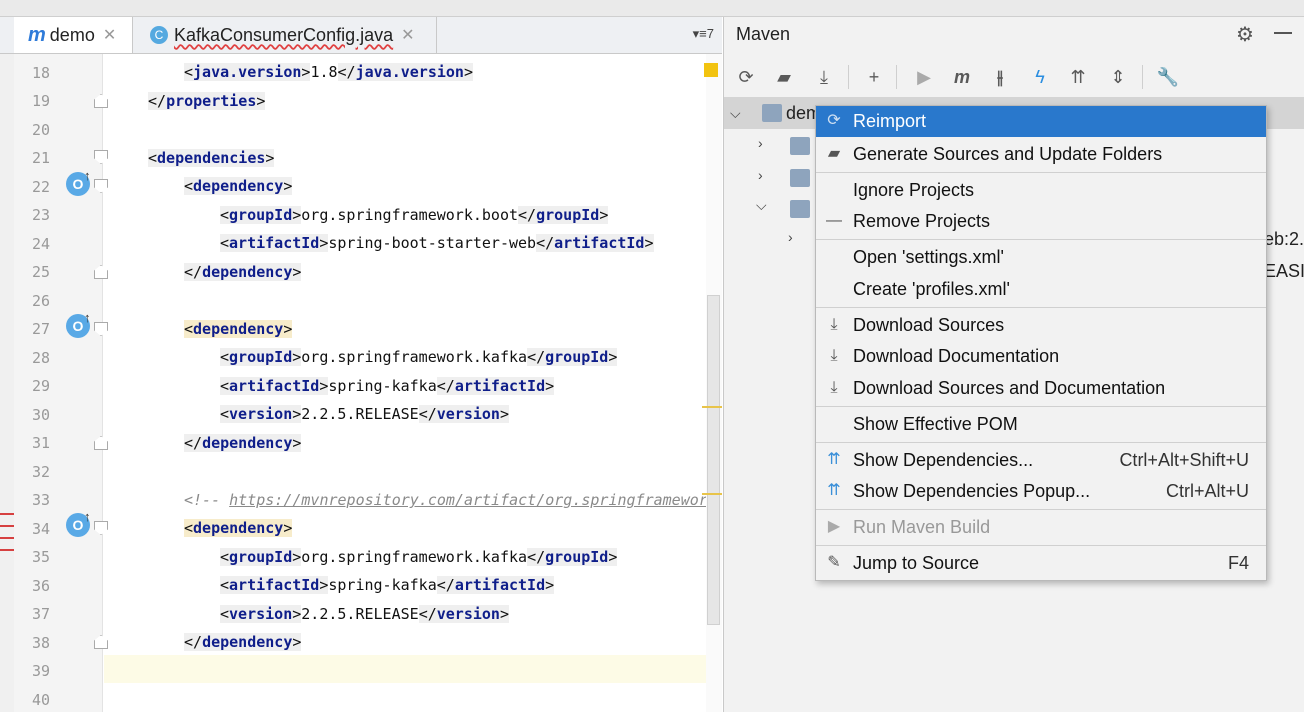  Describe the element at coordinates (834, 220) in the screenshot. I see `remove-icon: —` at that location.